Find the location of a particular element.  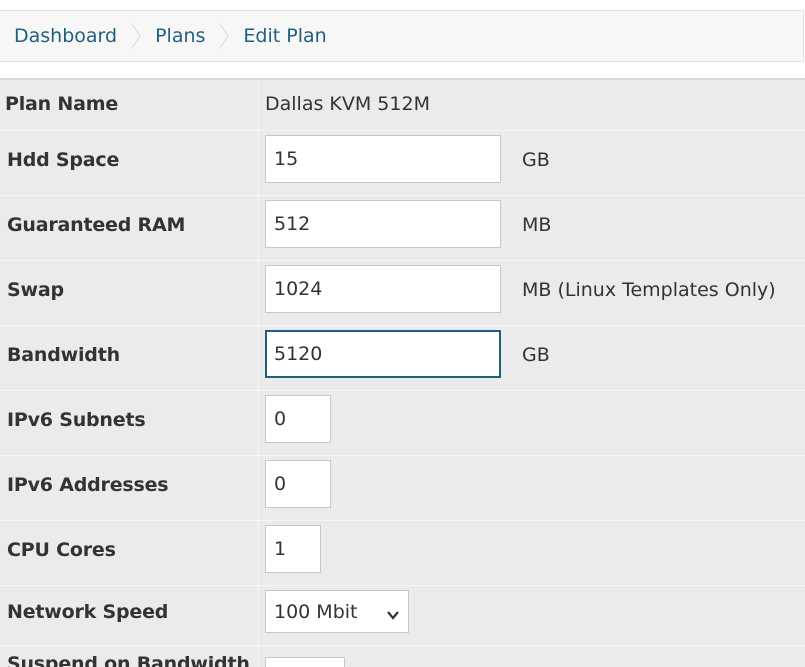

chevron-down-icon is located at coordinates (393, 612).